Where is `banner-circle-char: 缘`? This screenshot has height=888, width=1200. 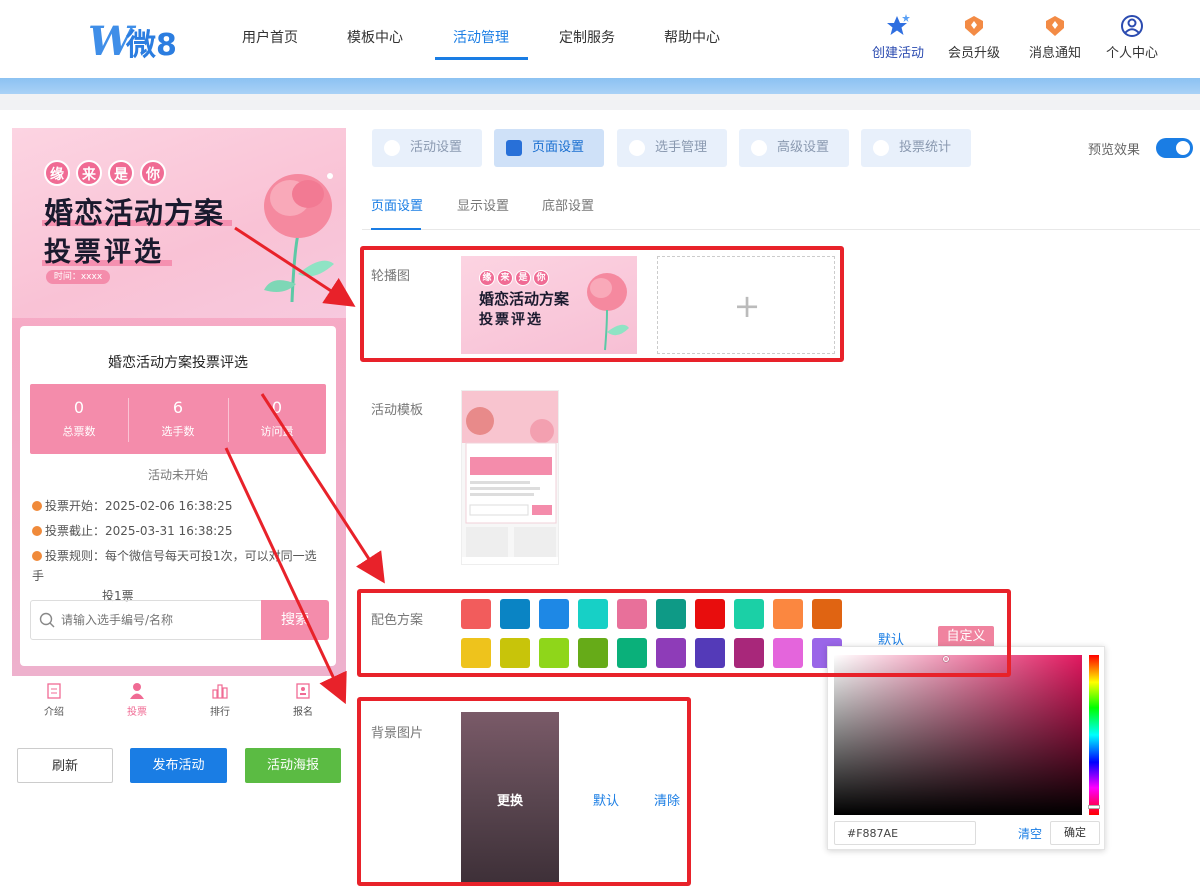
banner-circle-char: 缘 is located at coordinates (57, 173).